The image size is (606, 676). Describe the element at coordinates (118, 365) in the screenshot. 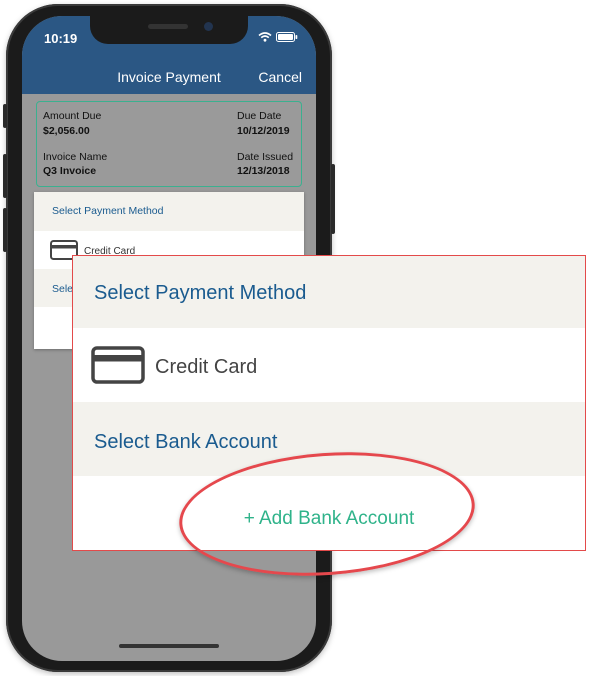

I see `credit-card-icon` at that location.